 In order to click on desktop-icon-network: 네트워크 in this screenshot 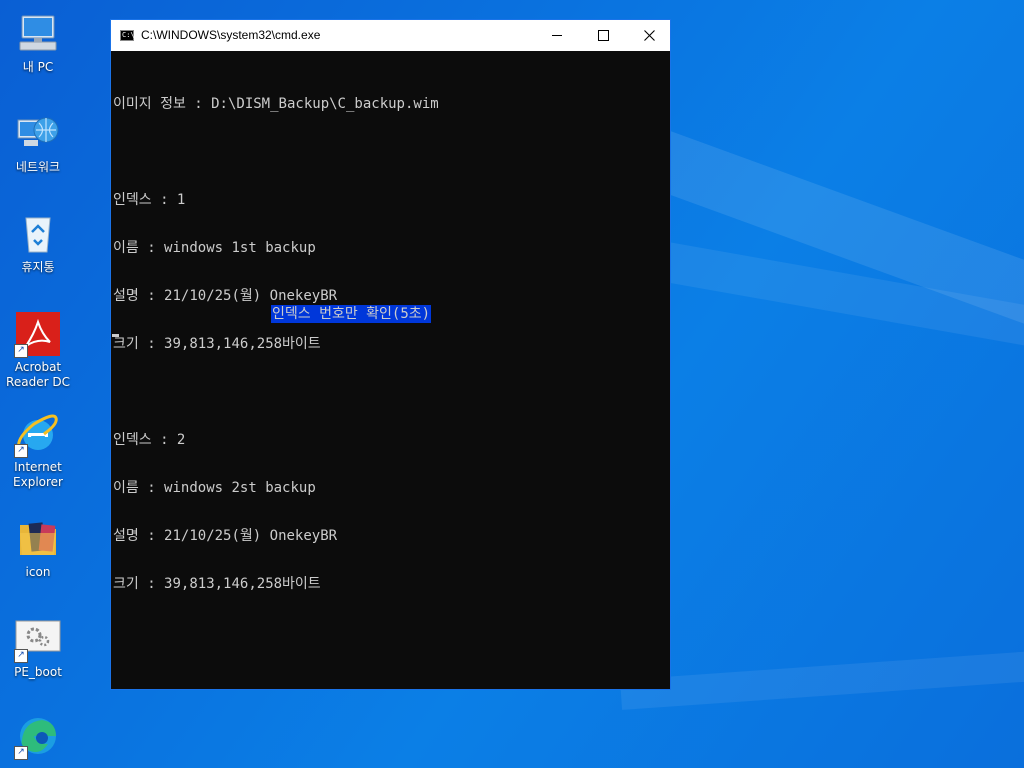, I will do `click(38, 142)`.